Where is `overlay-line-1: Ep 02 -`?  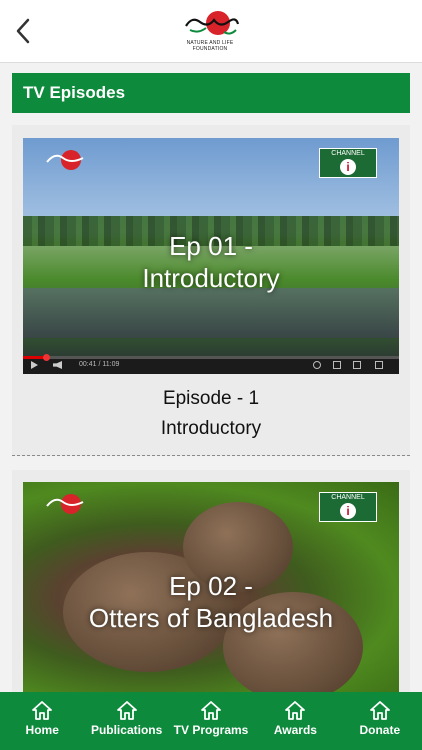
overlay-line-1: Ep 02 - is located at coordinates (211, 586).